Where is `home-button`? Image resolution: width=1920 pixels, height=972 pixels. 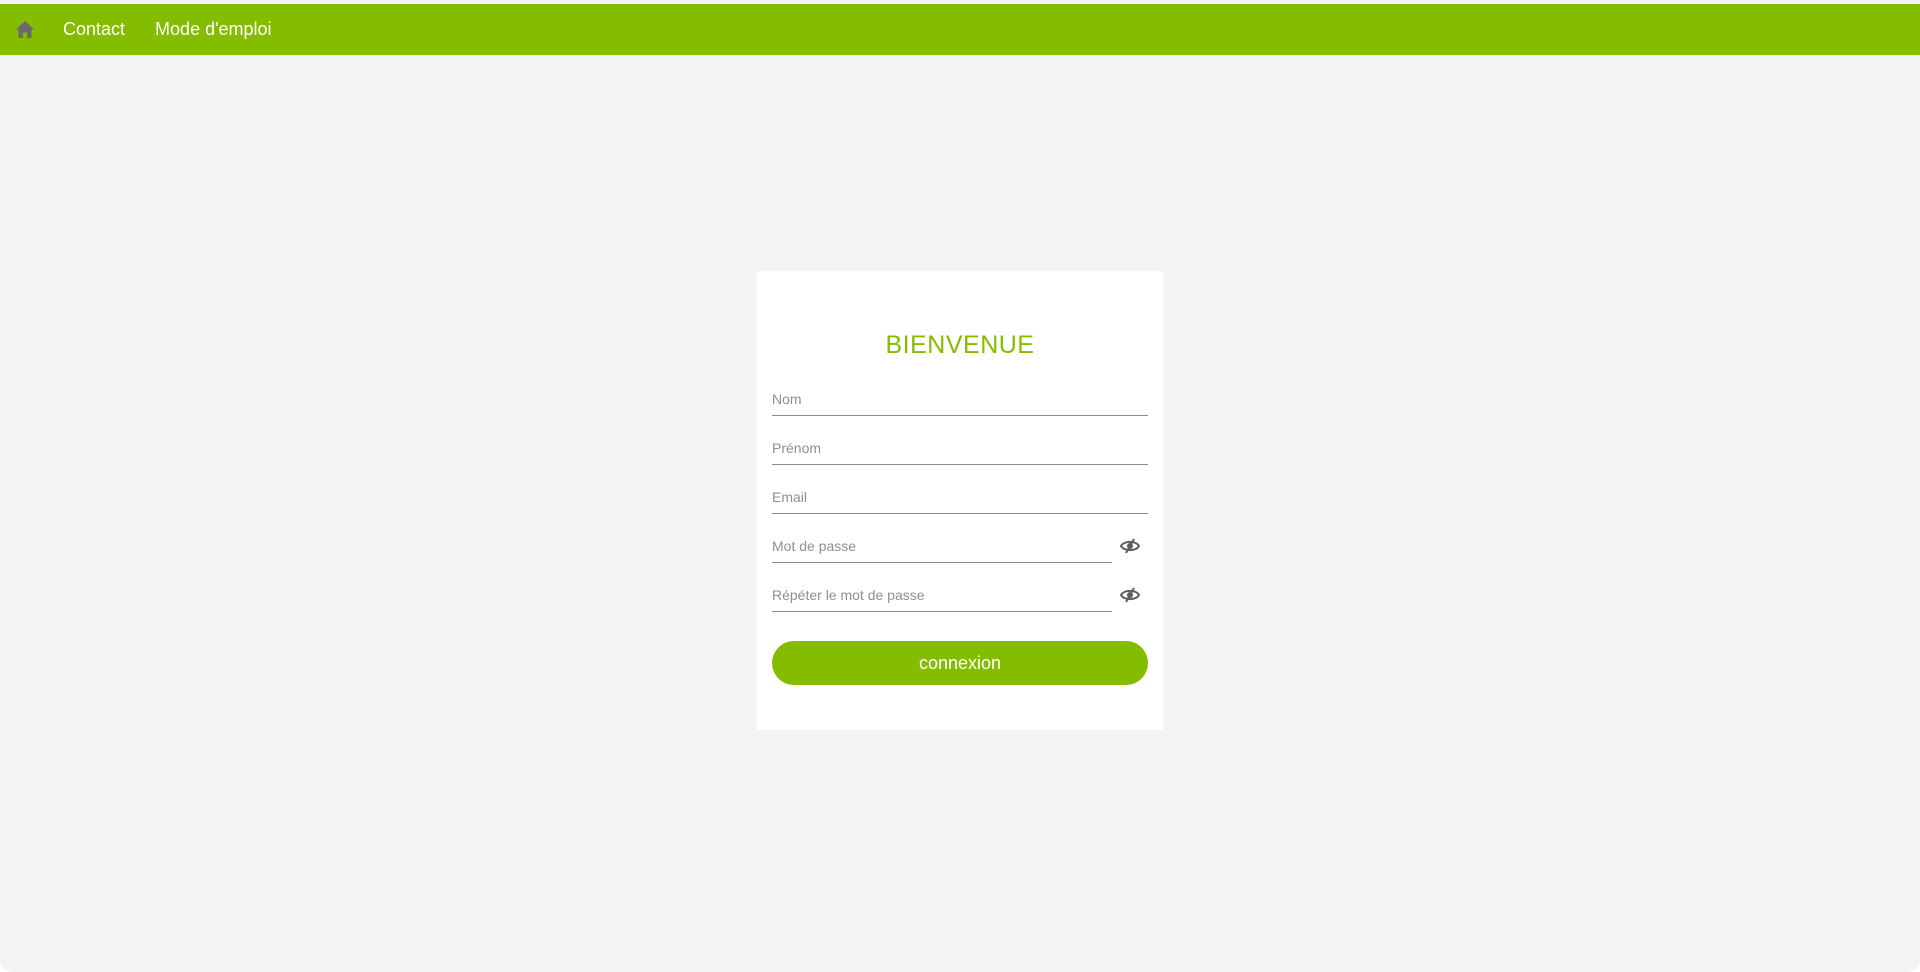 home-button is located at coordinates (25, 30).